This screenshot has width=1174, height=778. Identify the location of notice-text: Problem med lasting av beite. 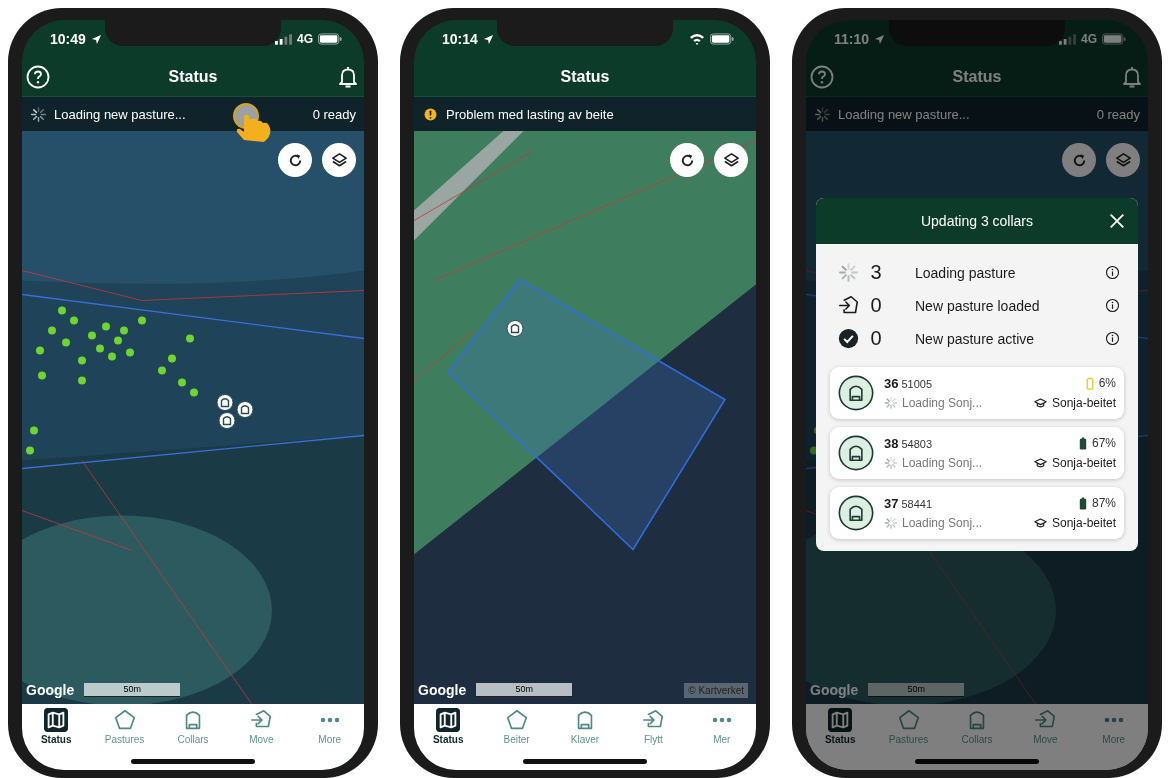
(530, 114).